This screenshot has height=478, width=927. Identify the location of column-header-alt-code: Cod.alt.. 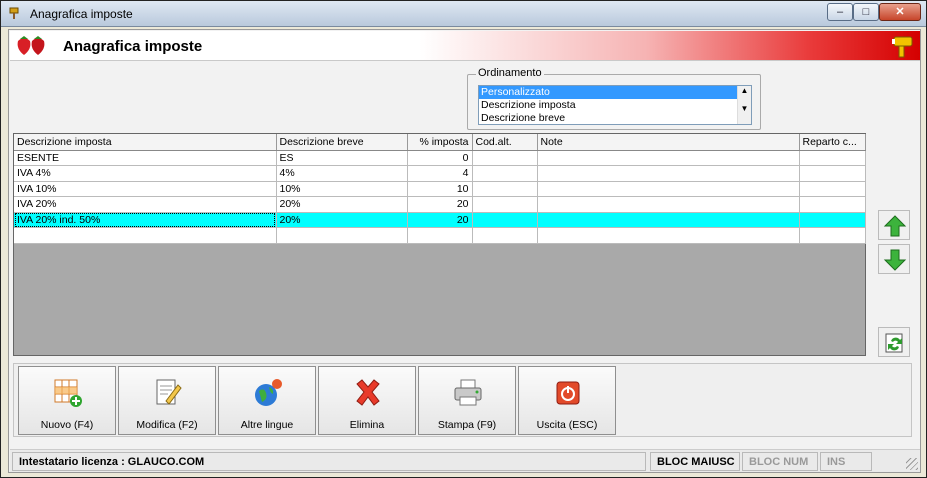
(505, 142).